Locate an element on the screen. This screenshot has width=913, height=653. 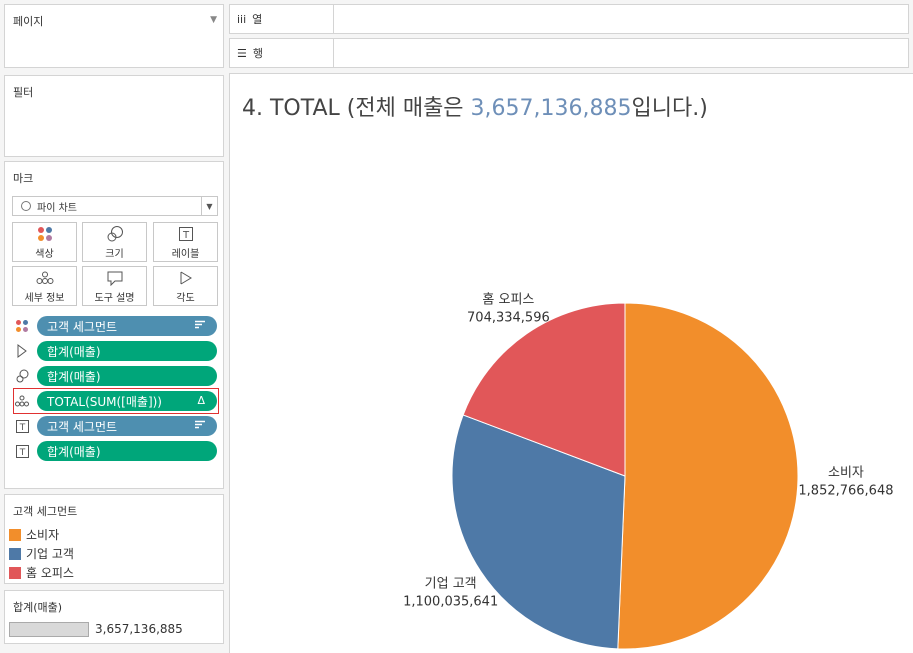
slice-value-label: 1,100,035,641 is located at coordinates (450, 601).